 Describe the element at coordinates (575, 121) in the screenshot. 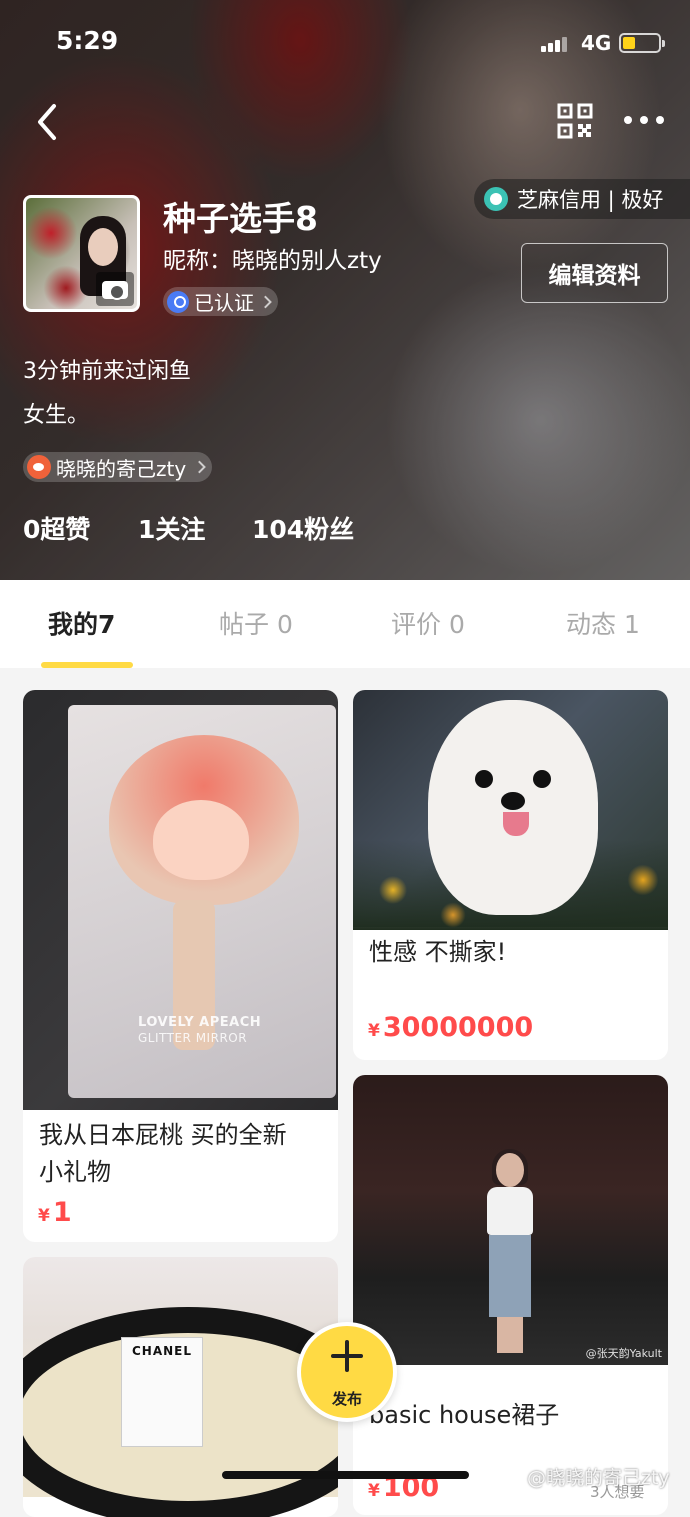

I see `qr-code-icon` at that location.